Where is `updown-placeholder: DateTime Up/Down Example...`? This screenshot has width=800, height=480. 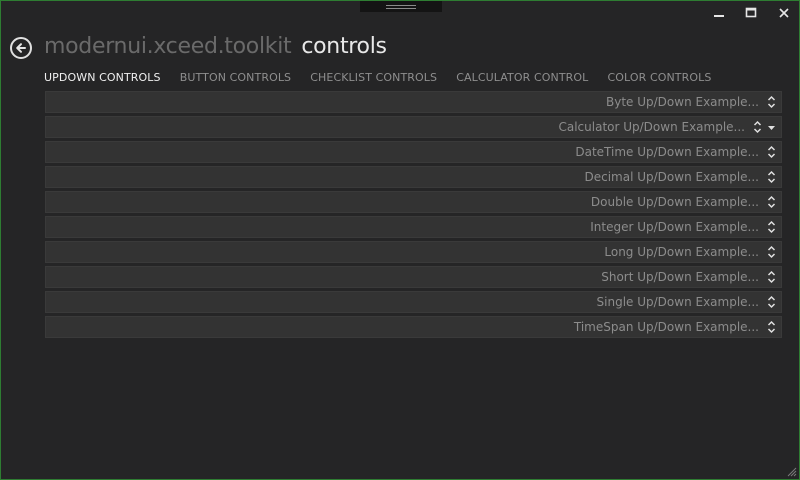
updown-placeholder: DateTime Up/Down Example... is located at coordinates (667, 152).